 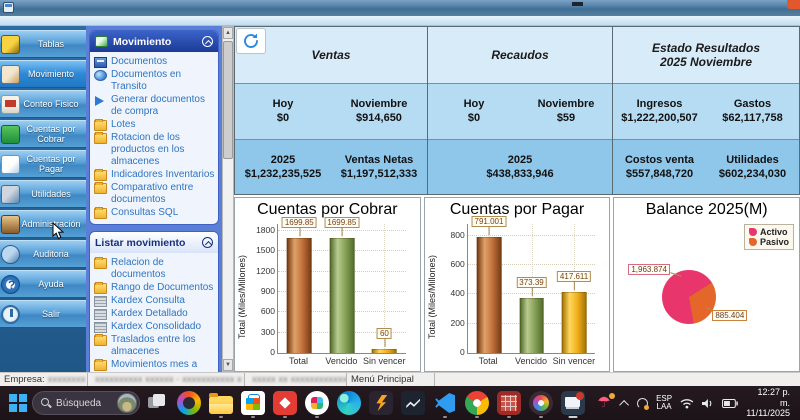 I want to click on taskbar-task-view-button, so click(x=157, y=403).